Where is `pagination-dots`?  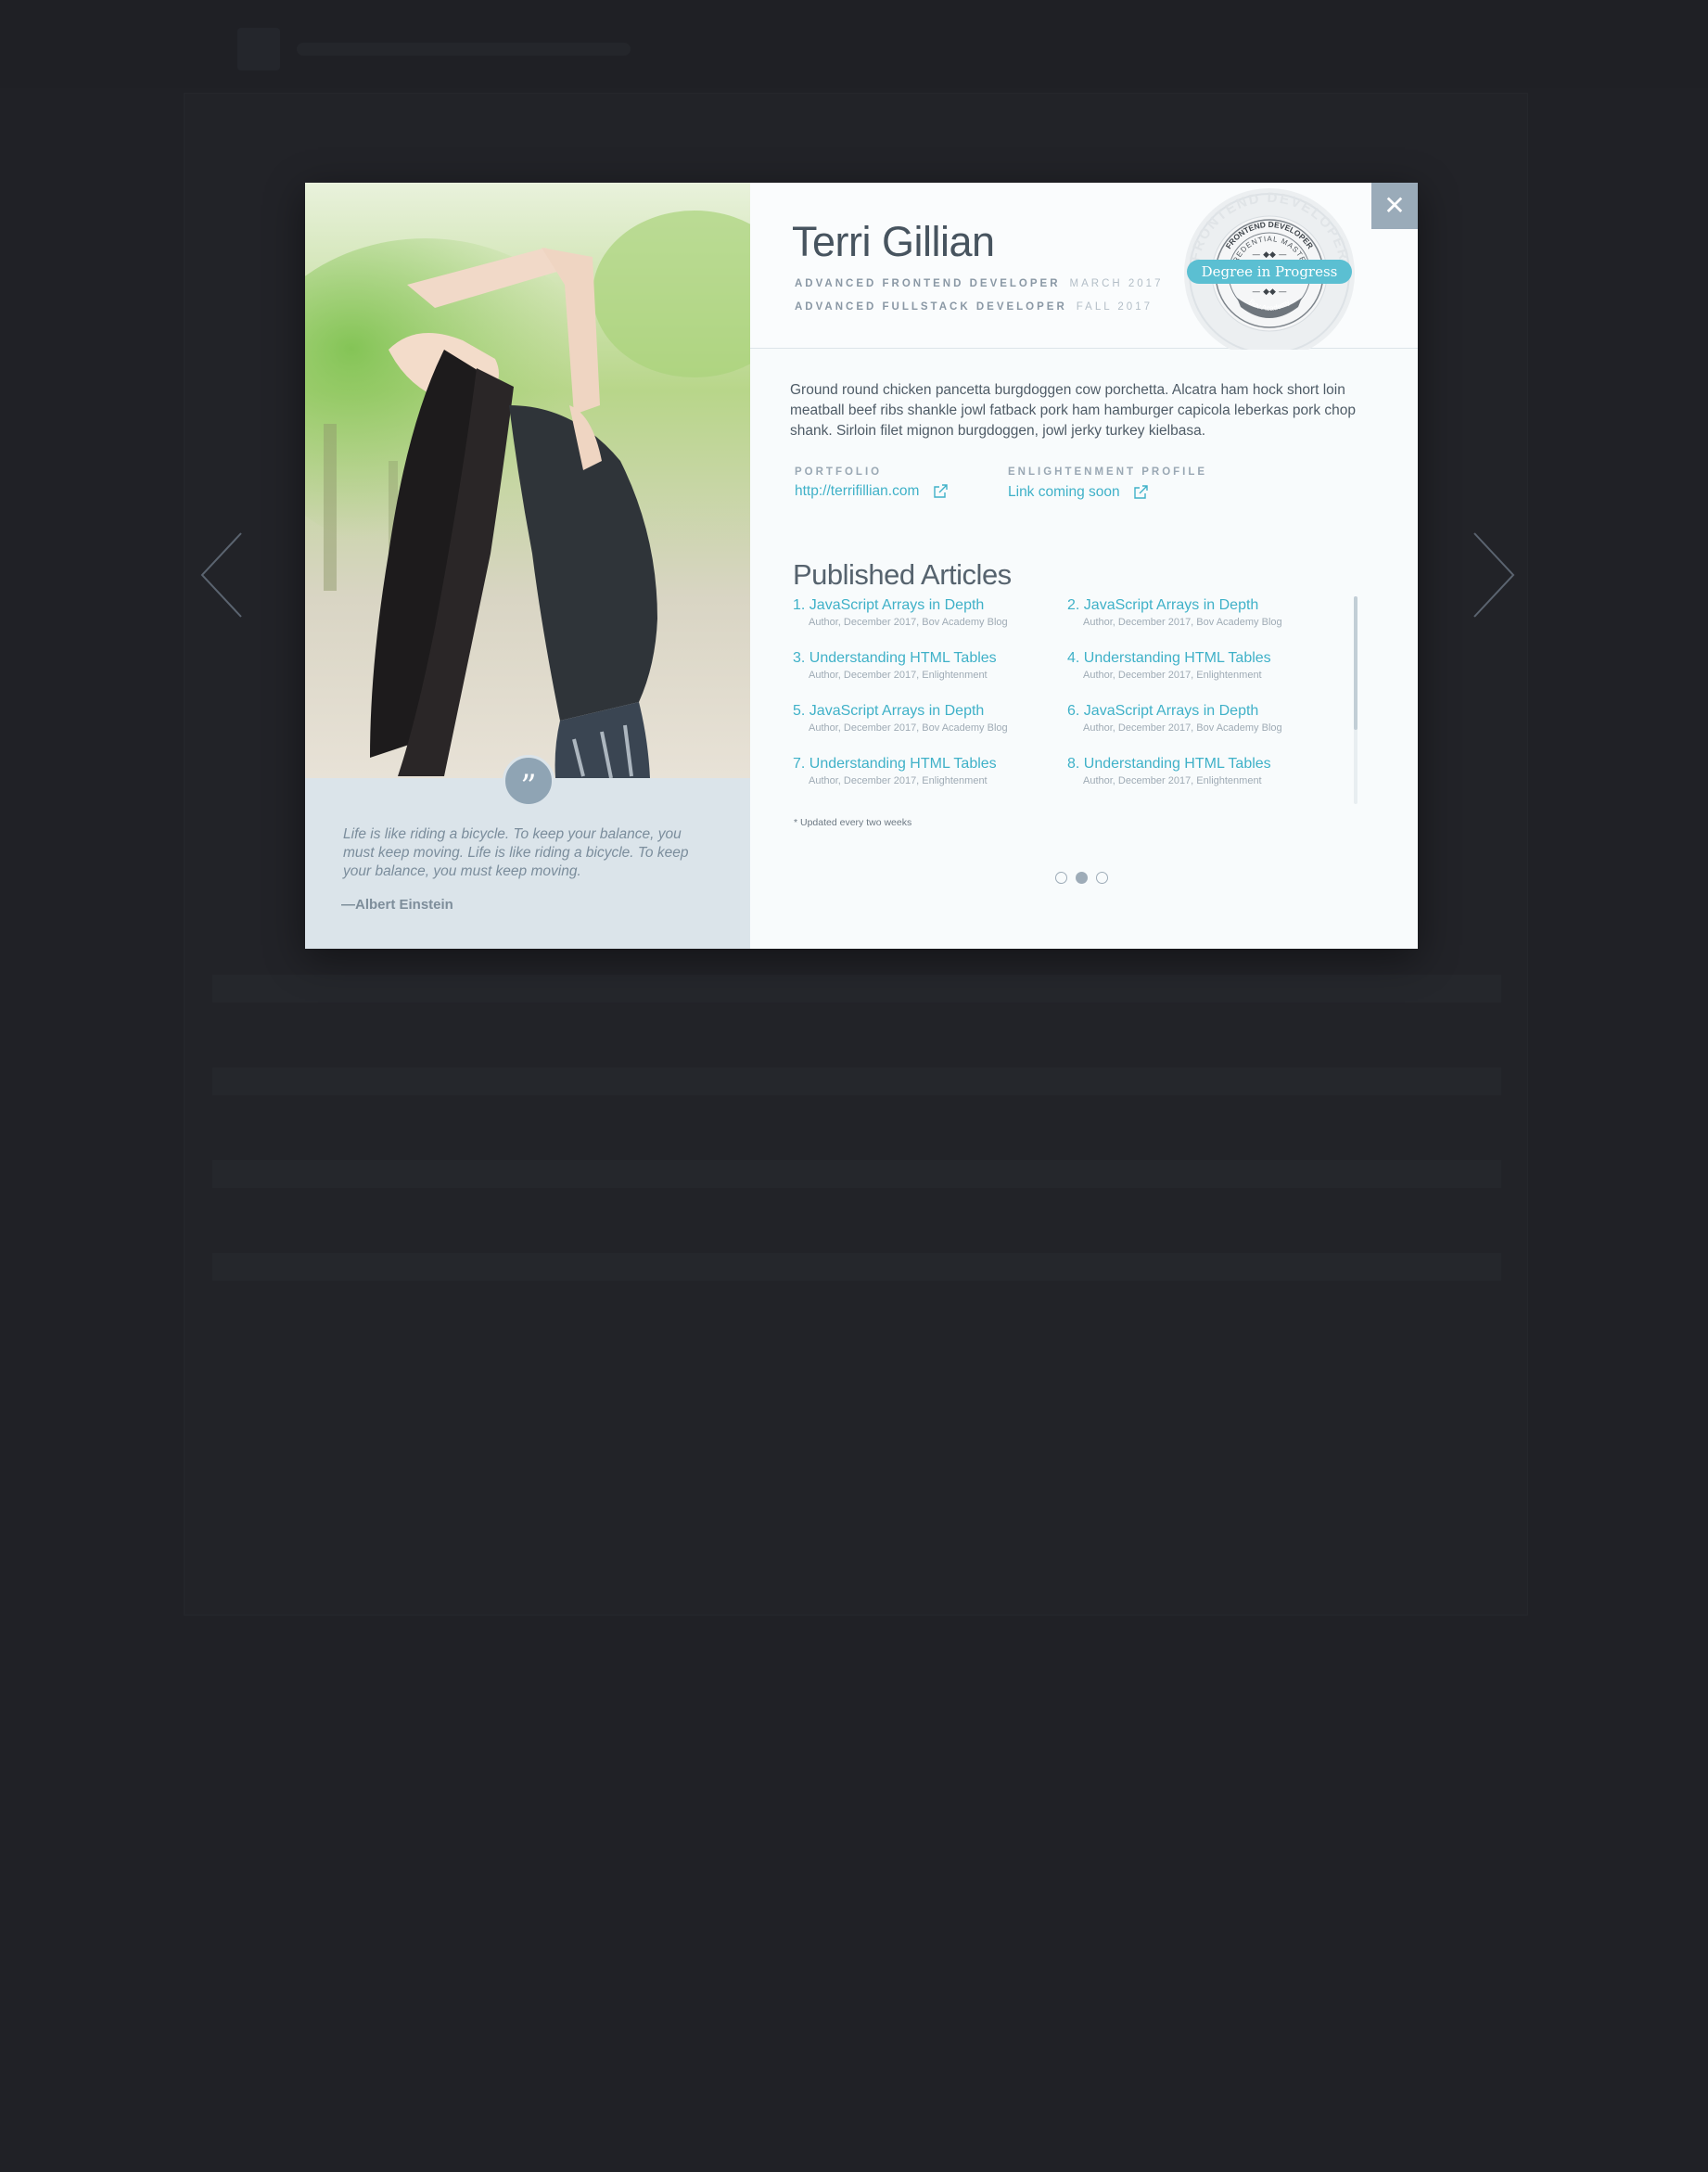
pagination-dots is located at coordinates (1085, 878).